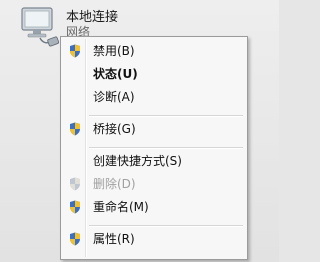 This screenshot has height=262, width=320. I want to click on menu-item-properties: 属性(R), so click(114, 239).